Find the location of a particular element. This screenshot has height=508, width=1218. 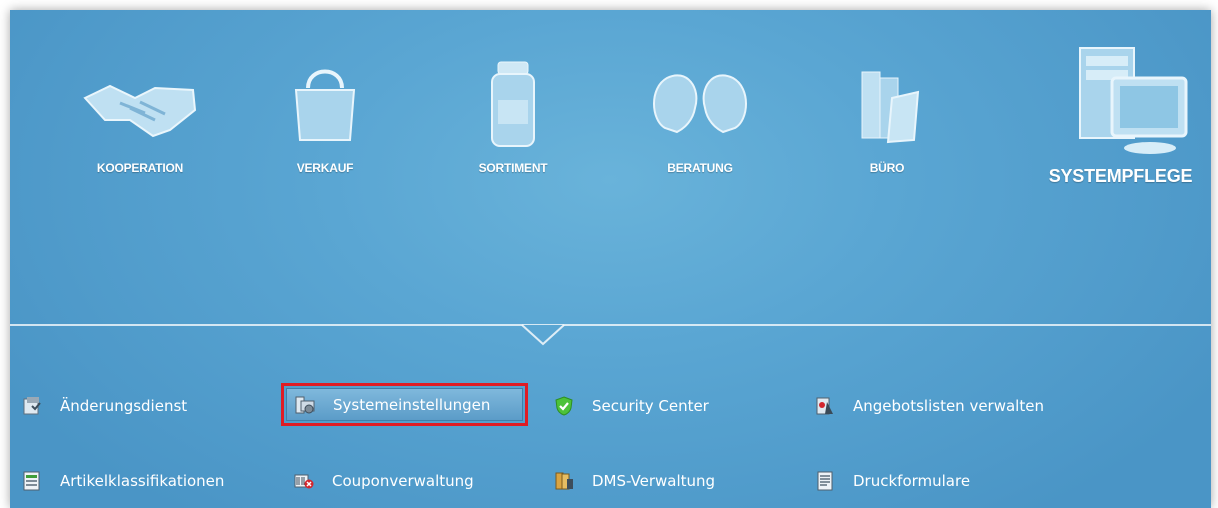

nav-beratung: BERATUNG is located at coordinates (700, 133).